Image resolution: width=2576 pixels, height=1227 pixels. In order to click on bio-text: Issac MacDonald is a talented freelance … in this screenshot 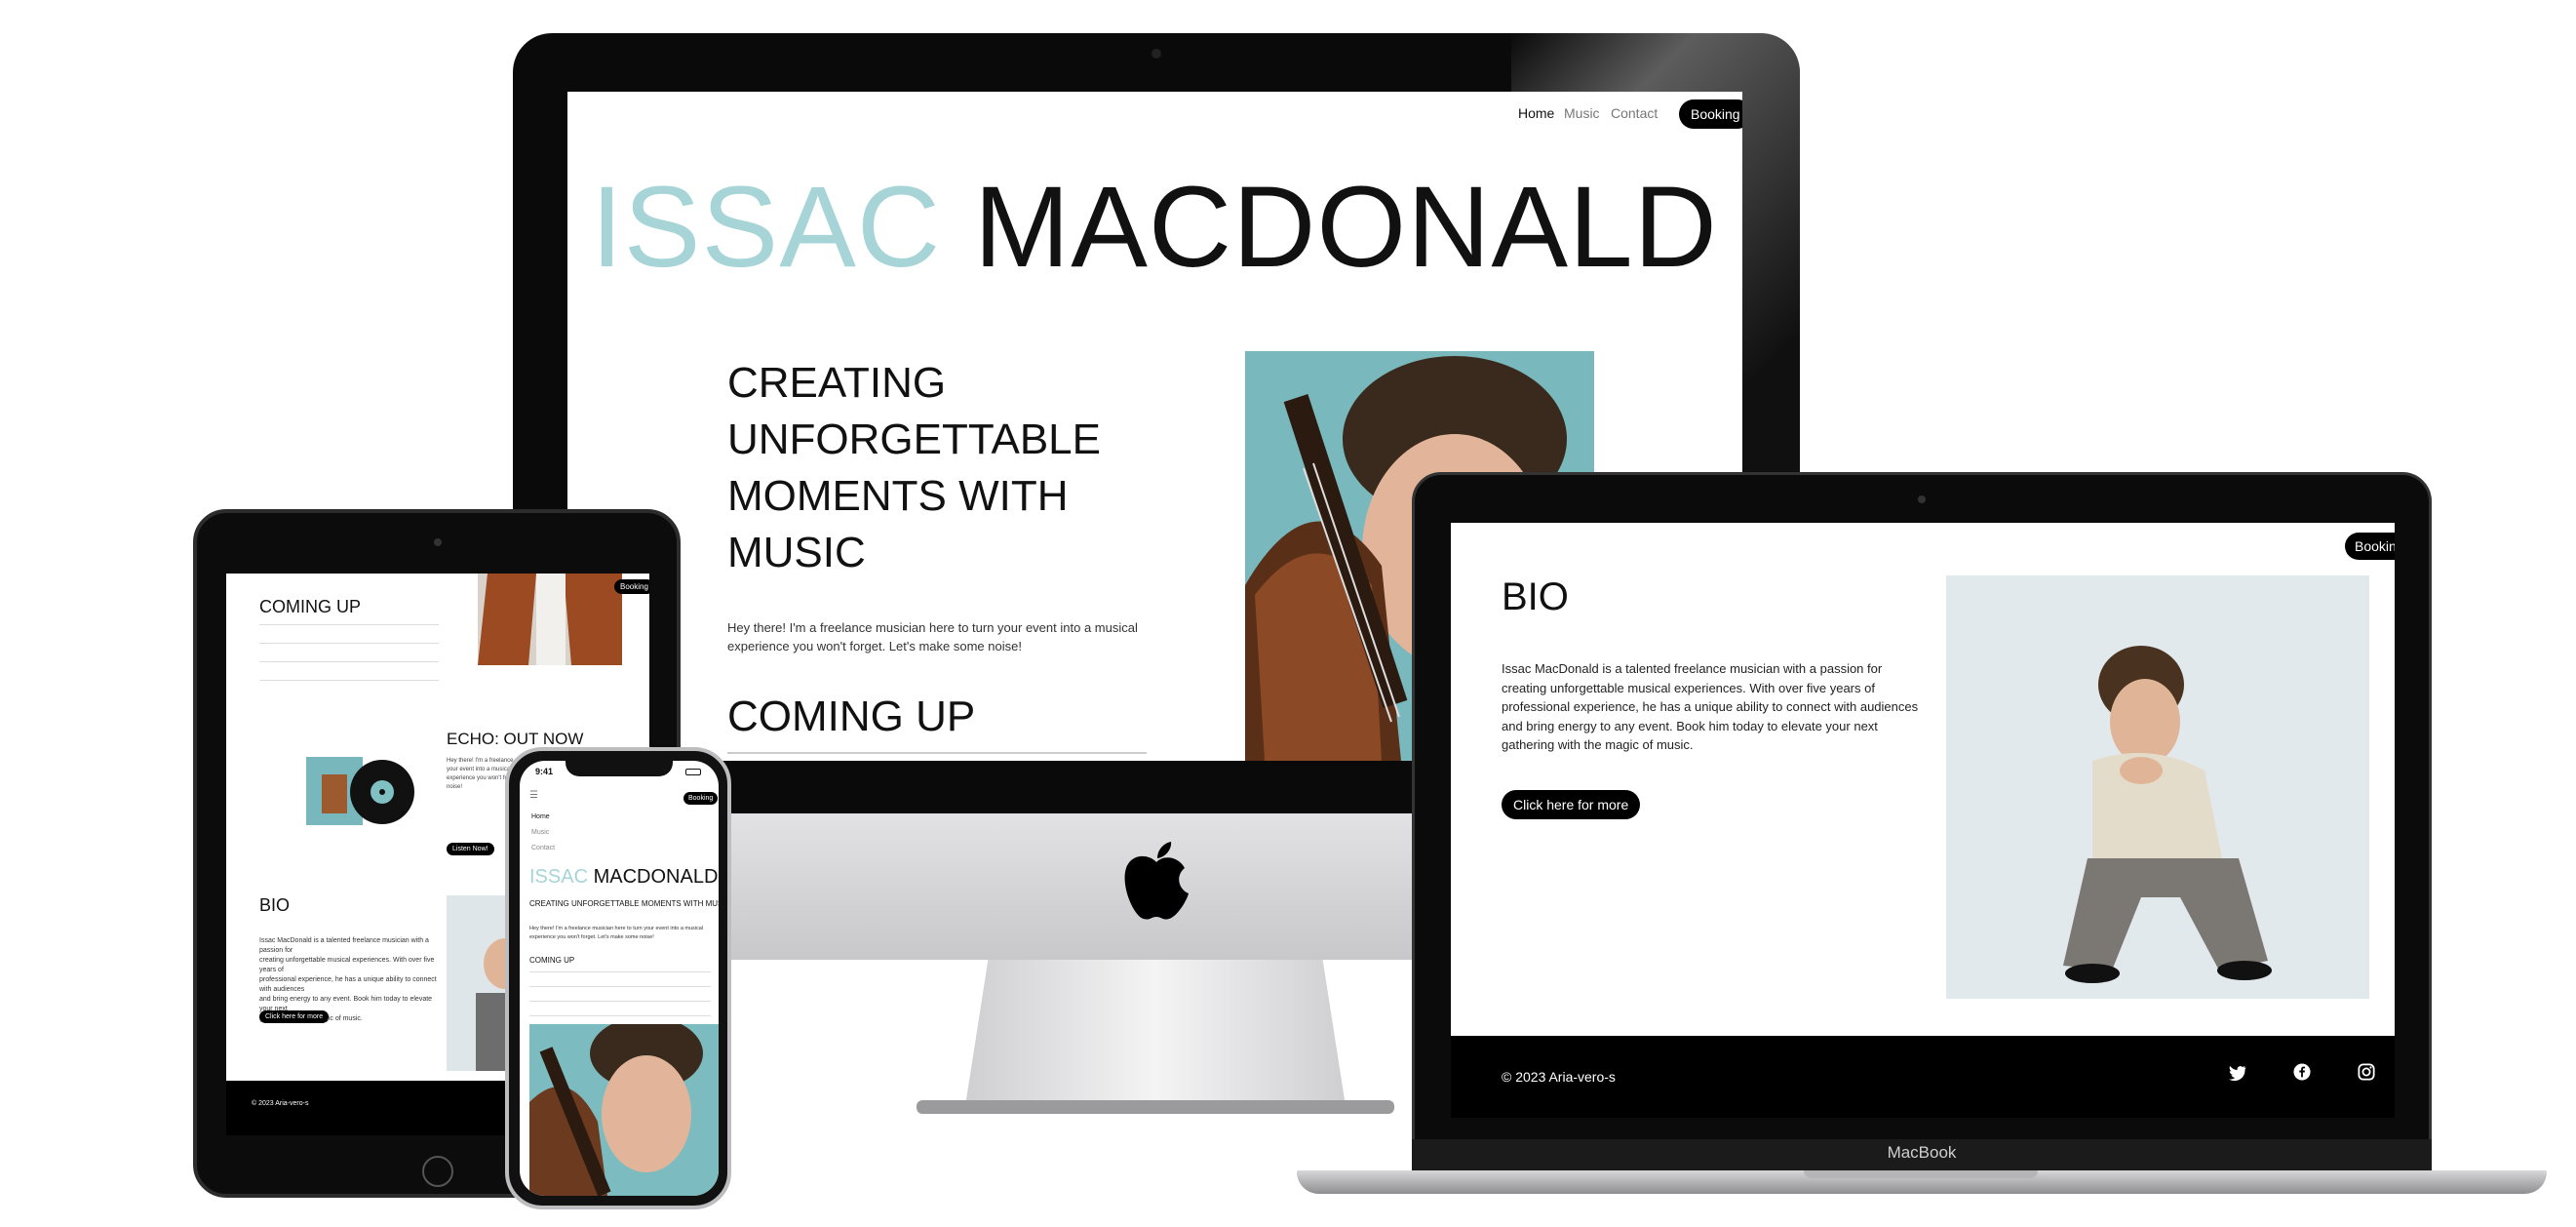, I will do `click(1710, 706)`.